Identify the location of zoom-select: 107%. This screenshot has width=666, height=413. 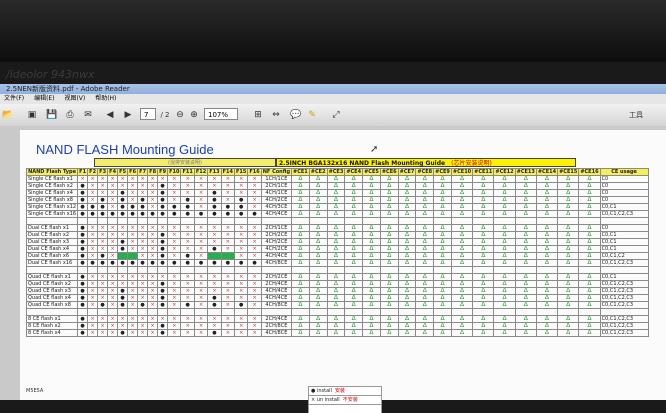
(221, 114).